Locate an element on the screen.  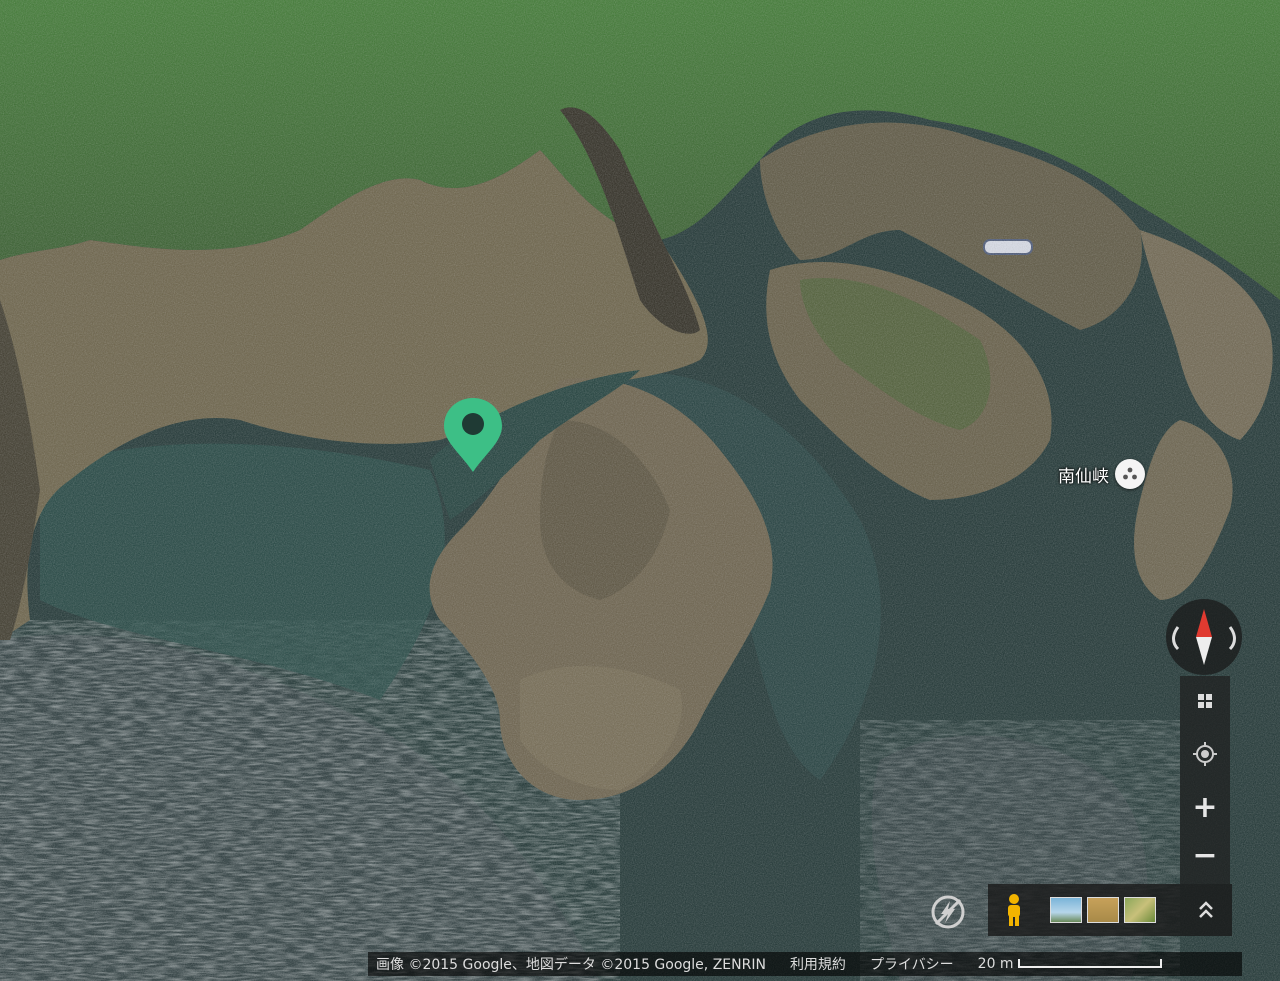
my-location-icon is located at coordinates (1205, 754).